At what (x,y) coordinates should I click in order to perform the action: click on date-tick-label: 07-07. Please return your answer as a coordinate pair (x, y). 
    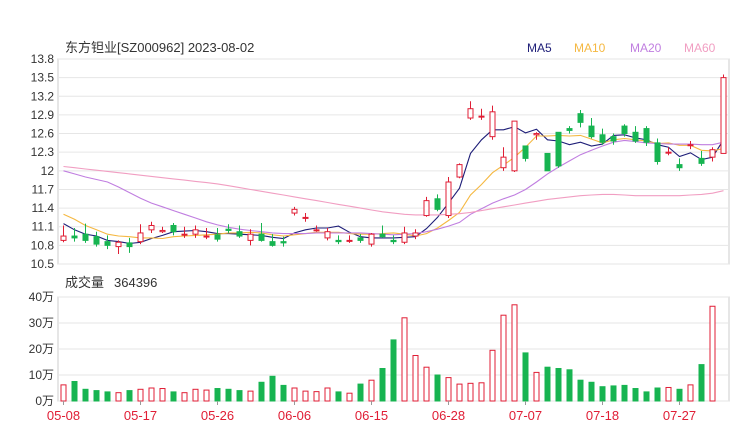
    Looking at the image, I should click on (525, 415).